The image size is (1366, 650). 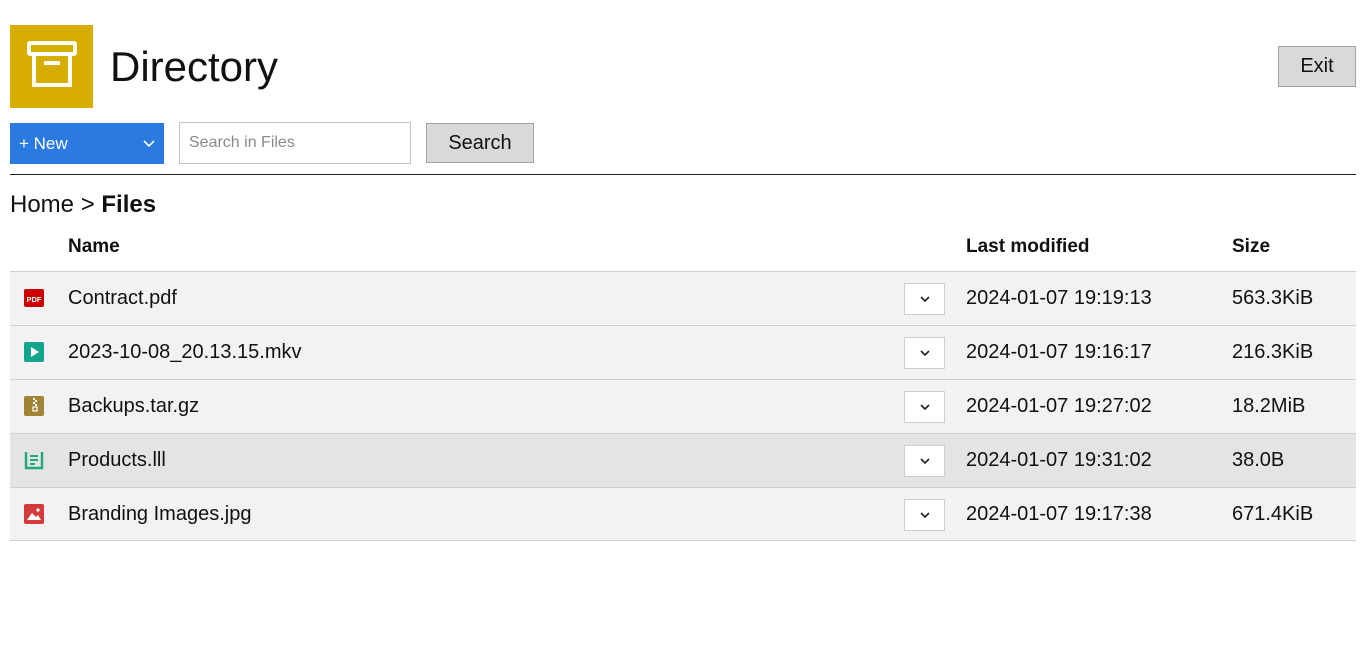 What do you see at coordinates (43, 143) in the screenshot?
I see `new-label: + New` at bounding box center [43, 143].